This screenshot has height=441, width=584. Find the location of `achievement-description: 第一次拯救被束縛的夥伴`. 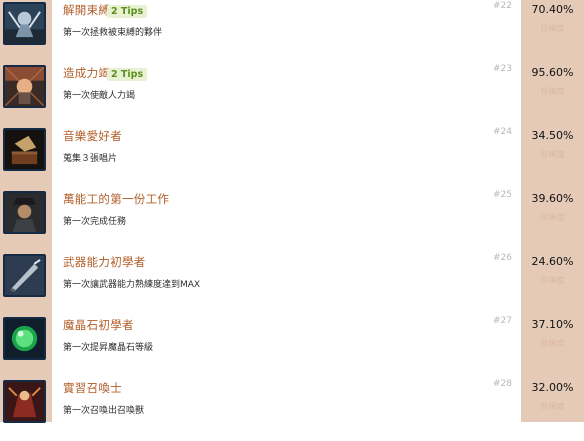

achievement-description: 第一次拯救被束縛的夥伴 is located at coordinates (113, 33).